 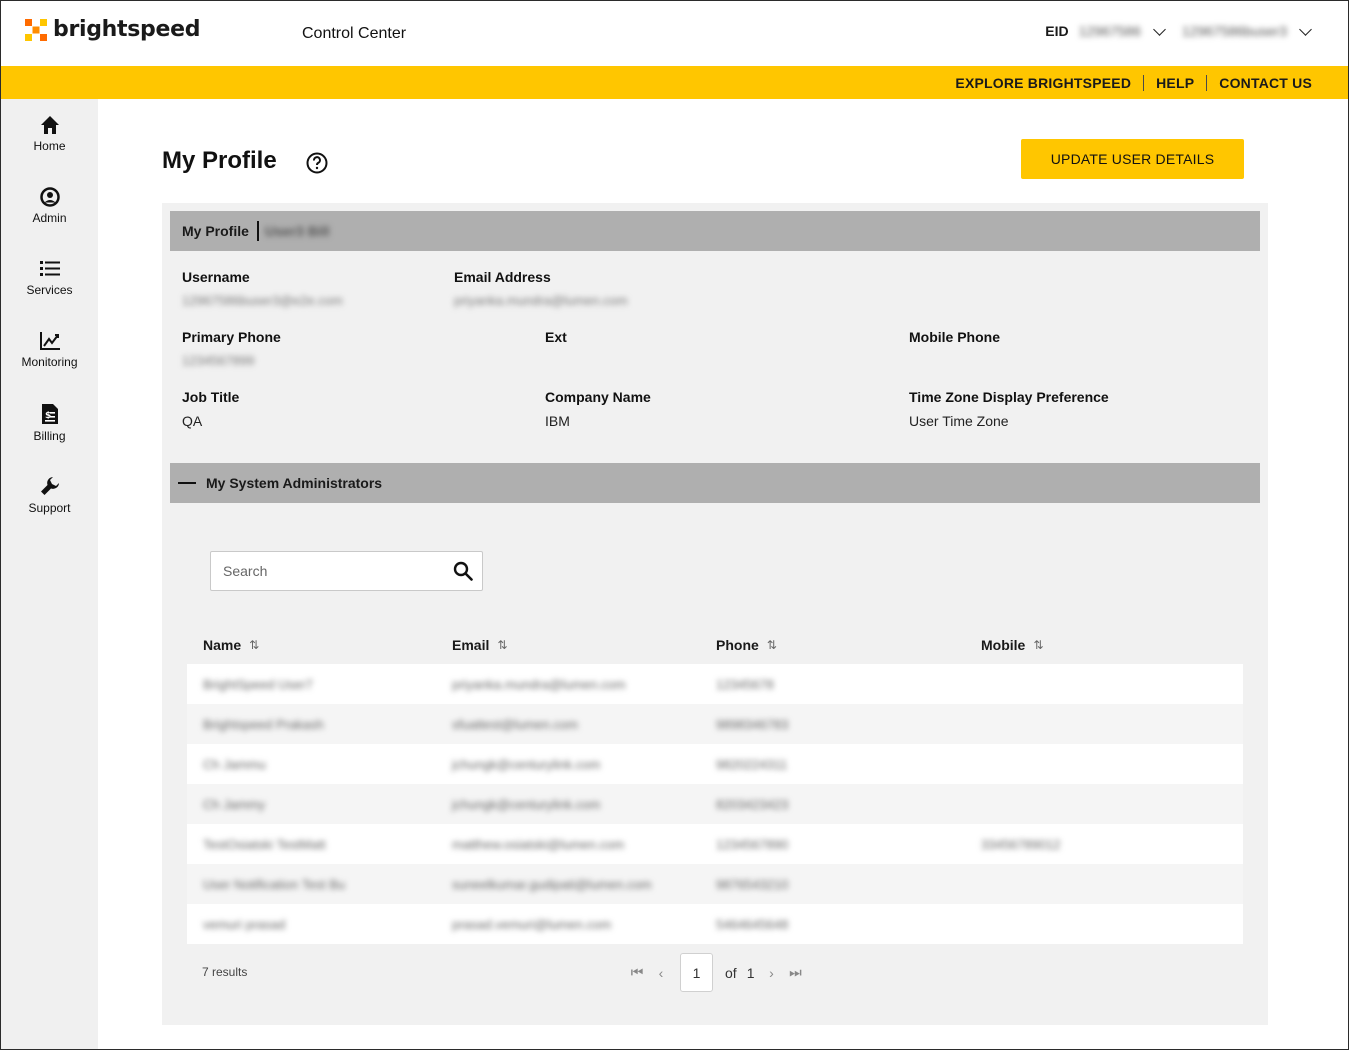 What do you see at coordinates (556, 337) in the screenshot?
I see `ext-label: Ext` at bounding box center [556, 337].